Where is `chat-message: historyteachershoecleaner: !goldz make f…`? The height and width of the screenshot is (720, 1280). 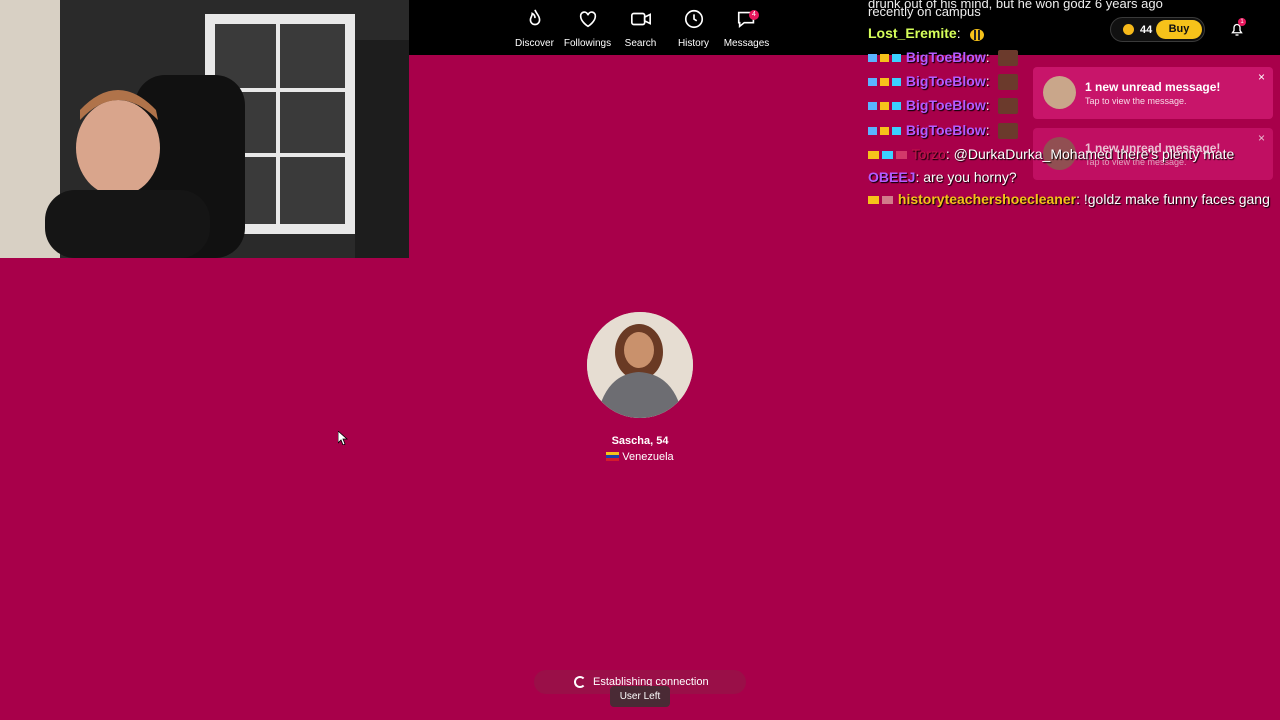
chat-message: historyteachershoecleaner: !goldz make f… is located at coordinates (1069, 199).